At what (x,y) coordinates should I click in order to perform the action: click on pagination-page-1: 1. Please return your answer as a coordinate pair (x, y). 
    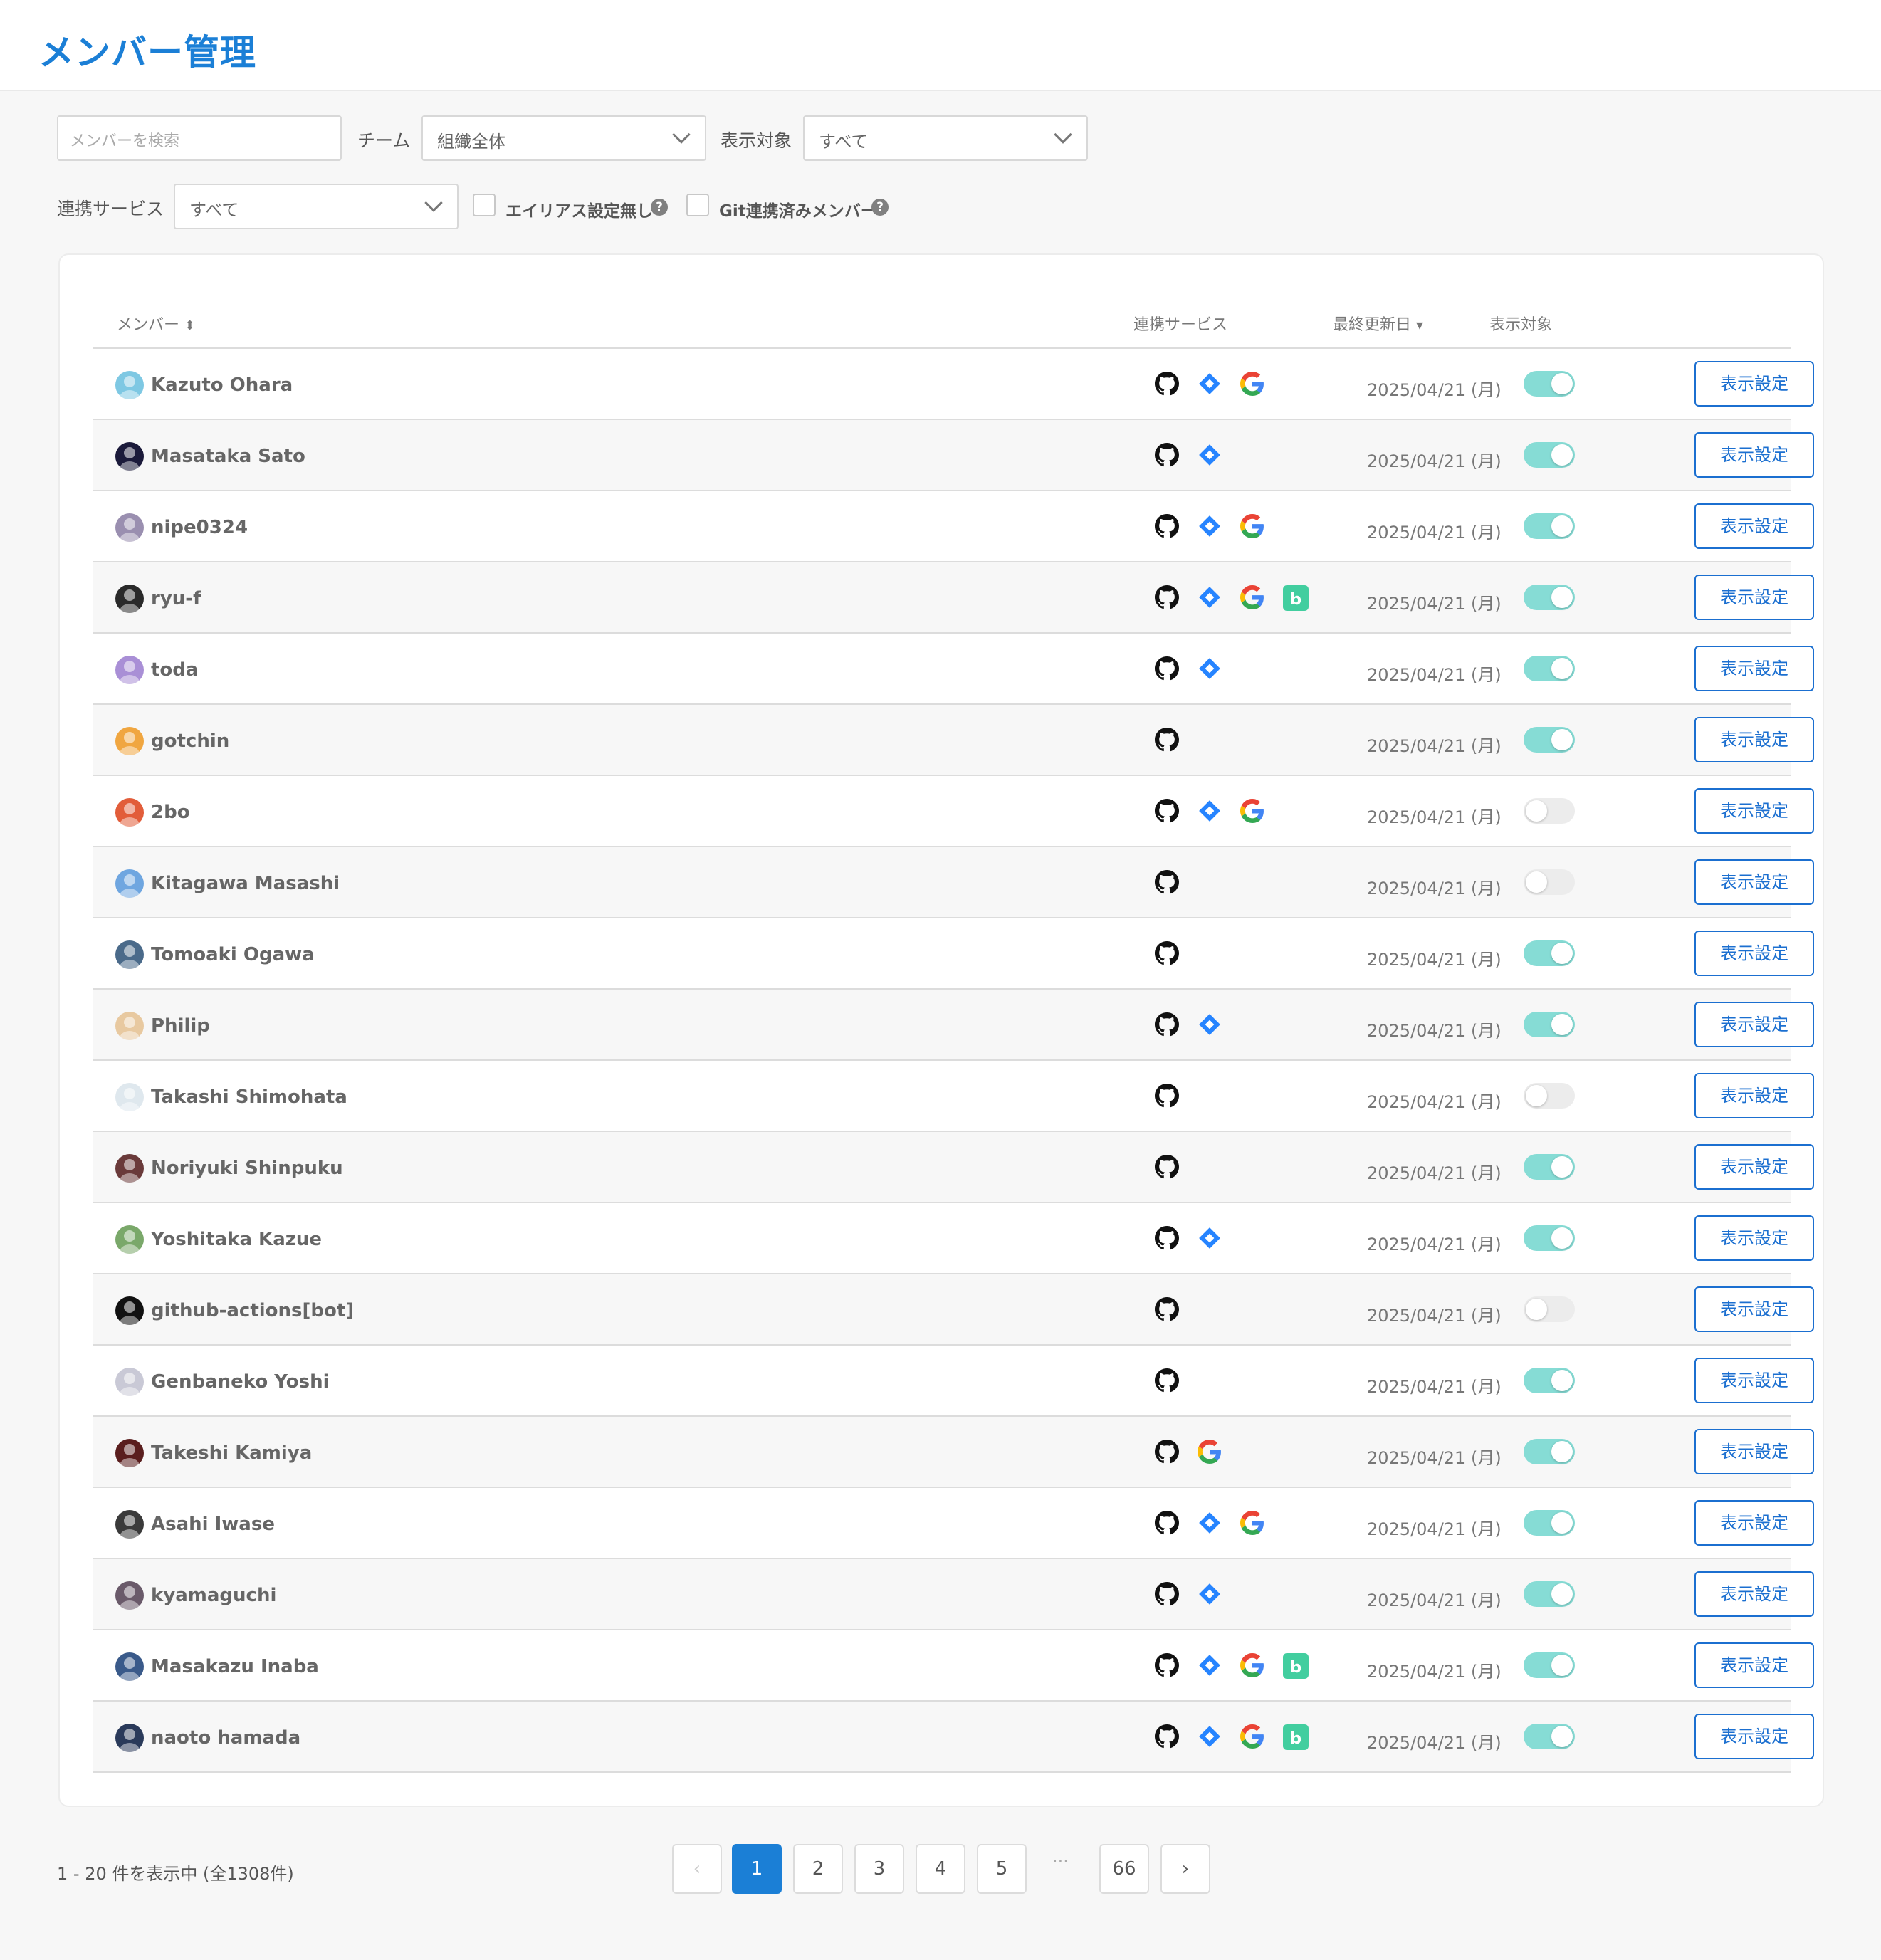
    Looking at the image, I should click on (757, 1869).